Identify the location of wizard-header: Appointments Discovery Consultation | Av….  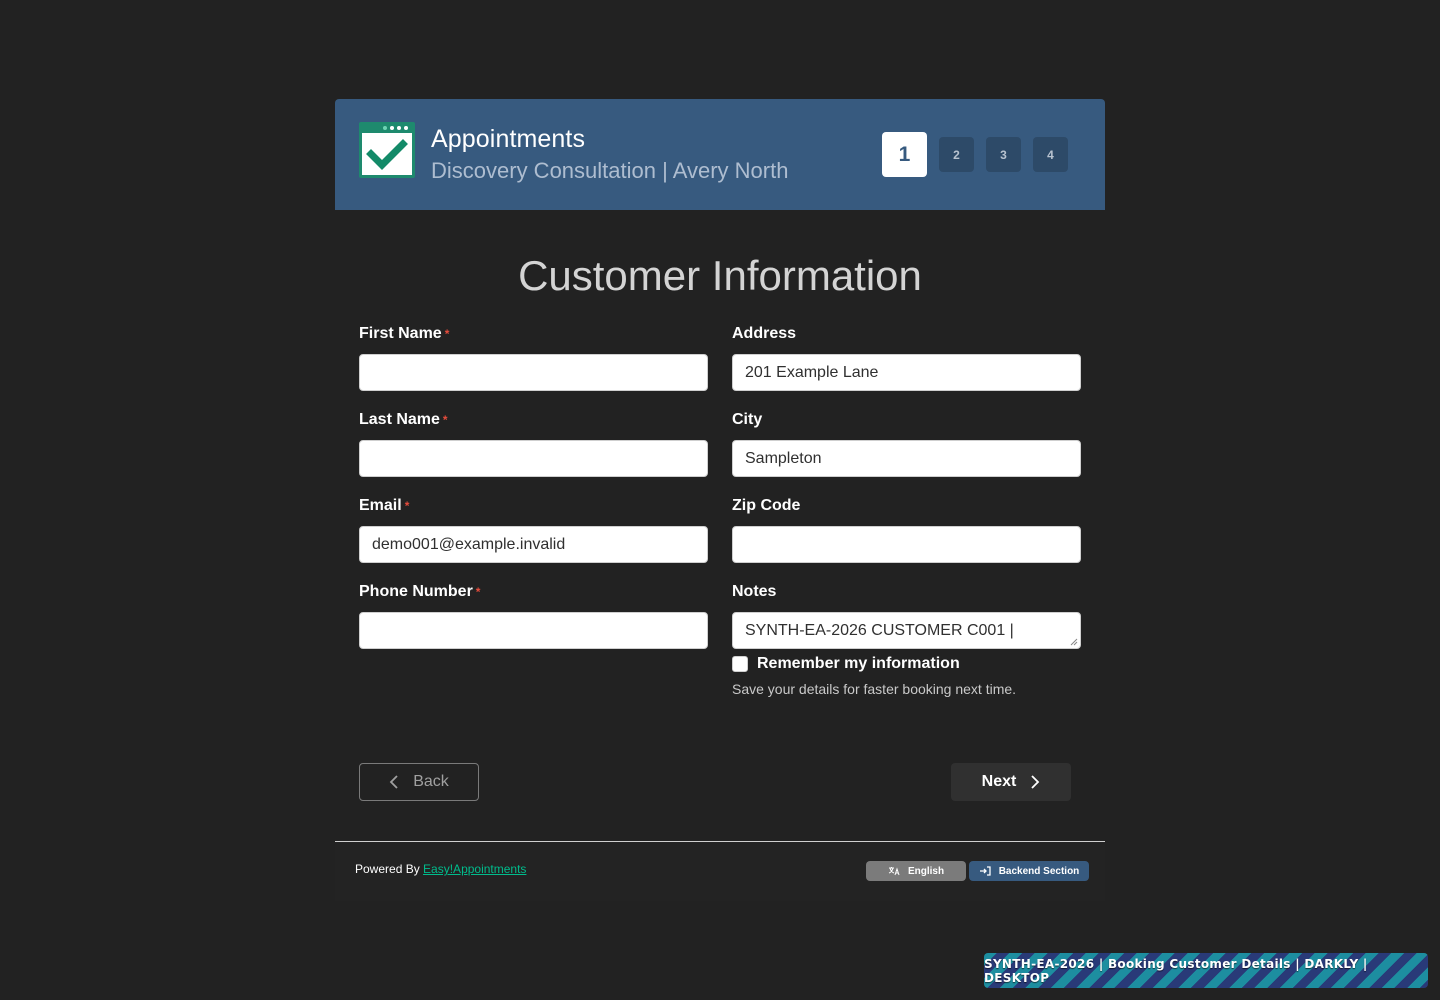
(720, 154).